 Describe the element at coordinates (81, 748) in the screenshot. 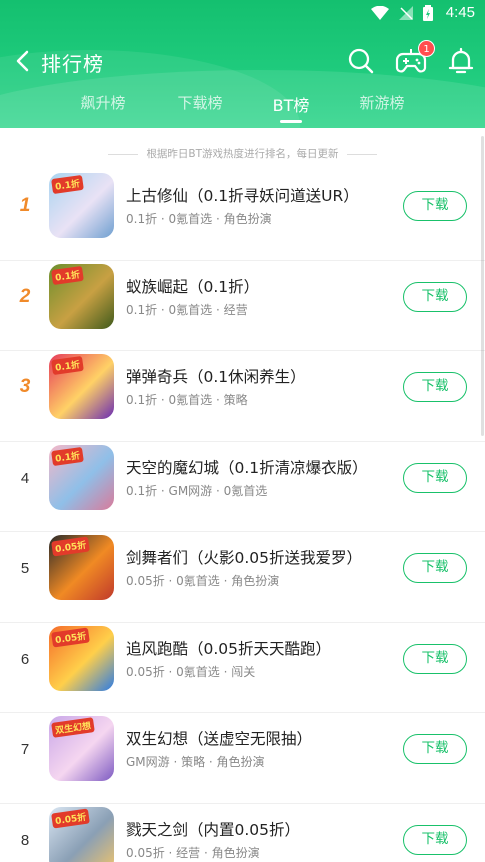

I see `app-icon: 双生幻想` at that location.